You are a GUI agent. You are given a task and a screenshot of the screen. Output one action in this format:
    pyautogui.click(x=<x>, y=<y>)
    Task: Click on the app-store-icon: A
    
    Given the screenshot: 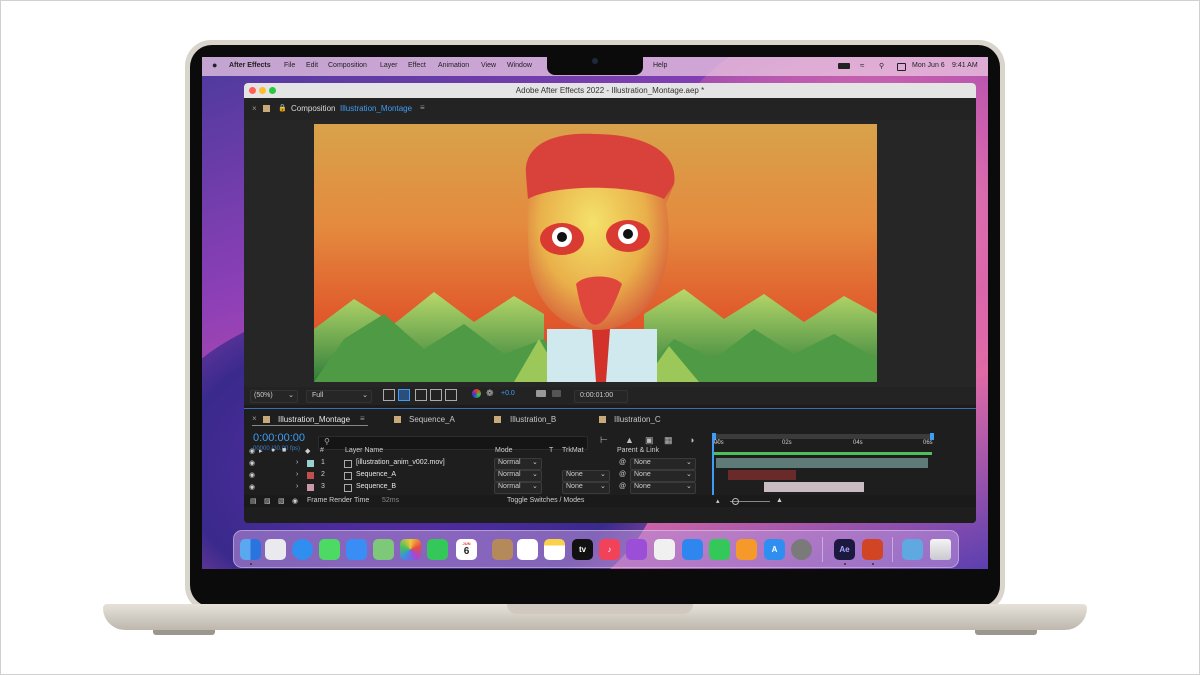 What is the action you would take?
    pyautogui.click(x=774, y=549)
    